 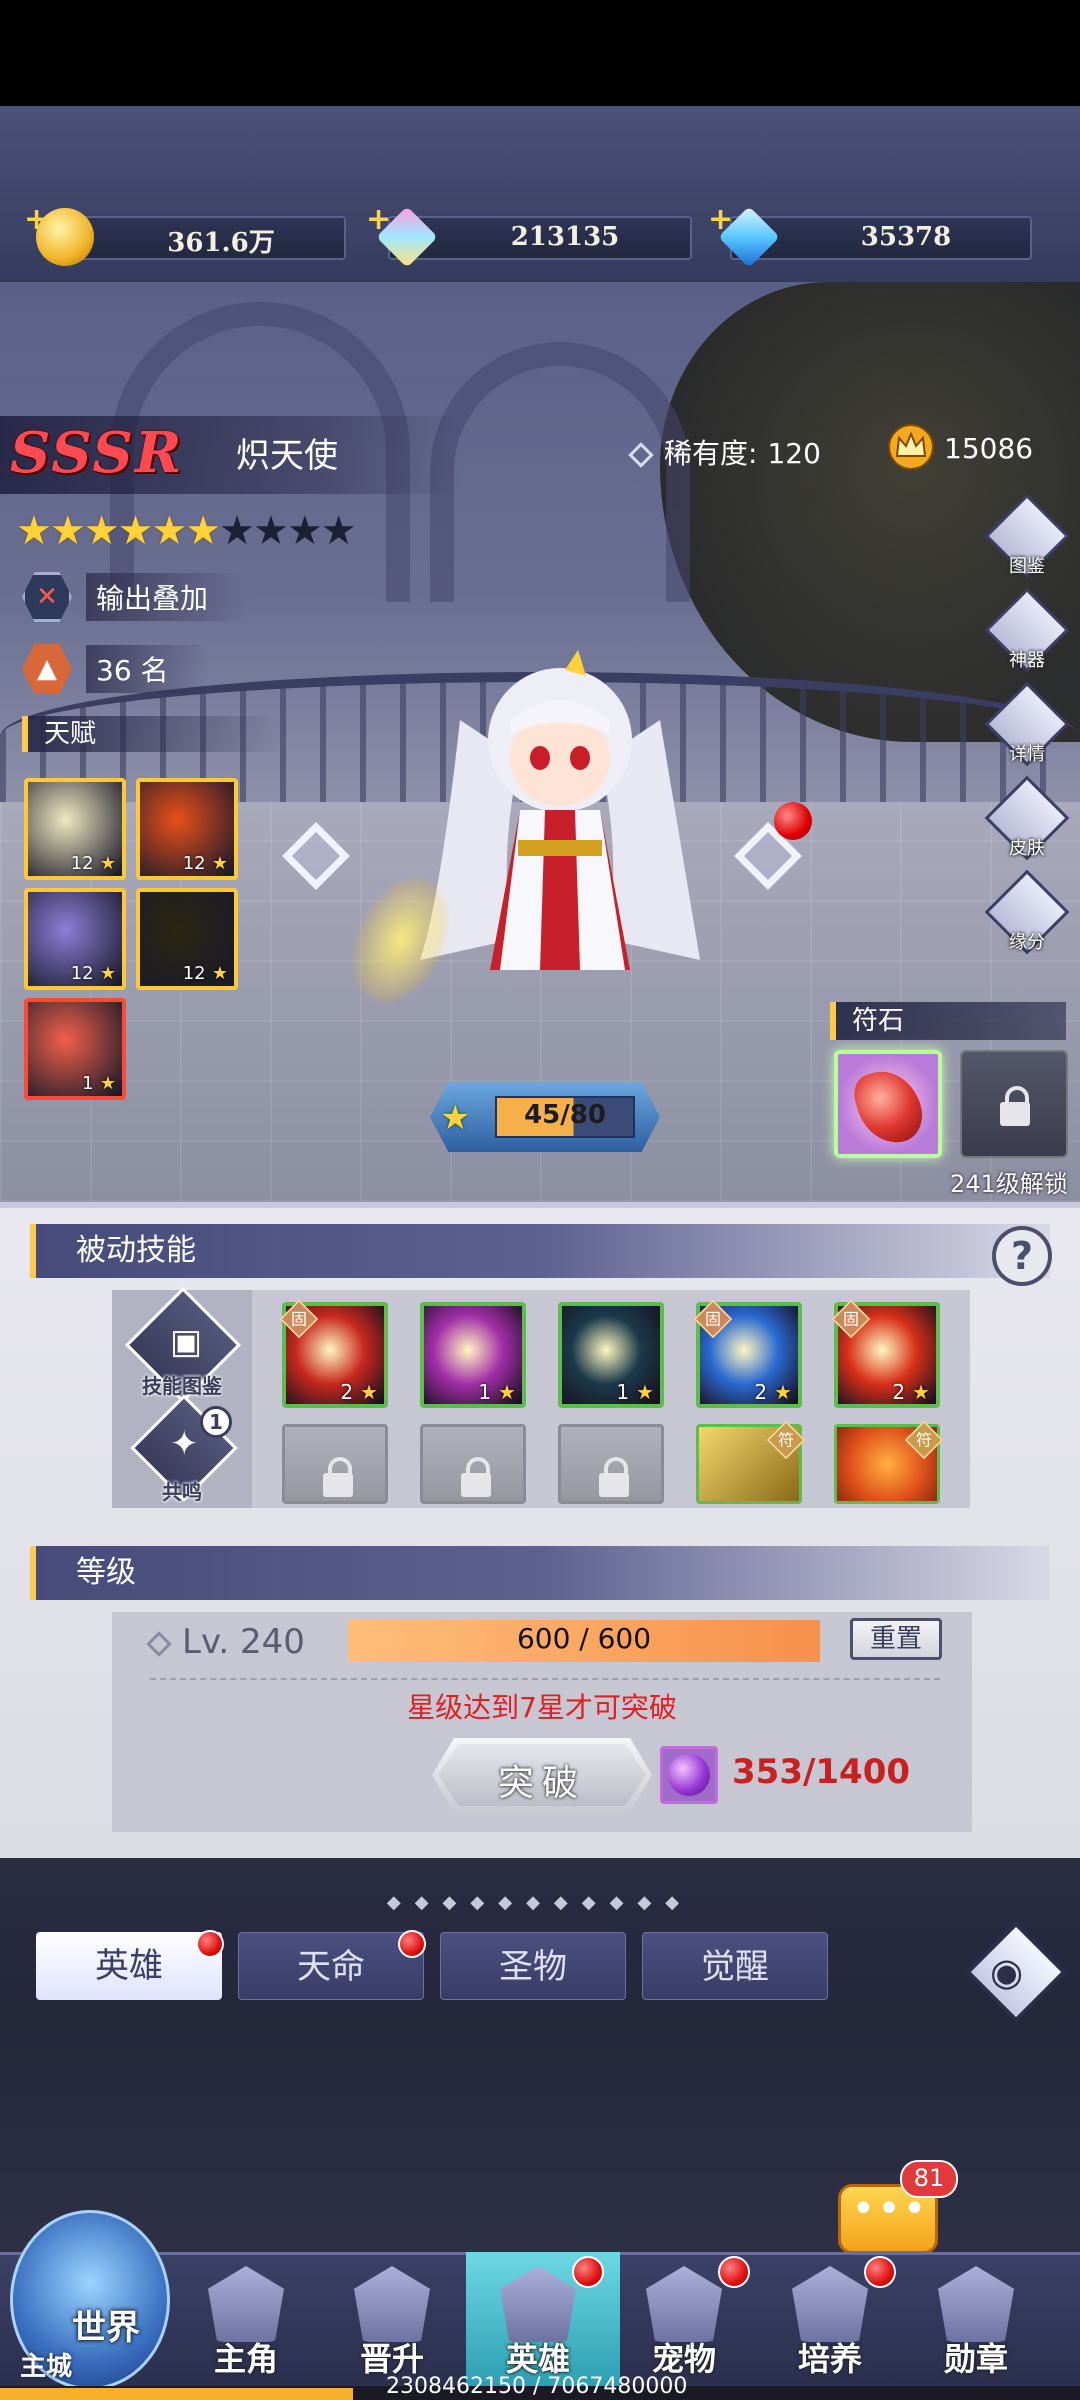 I want to click on passive-skill-header: 被动技能, so click(x=540, y=1251).